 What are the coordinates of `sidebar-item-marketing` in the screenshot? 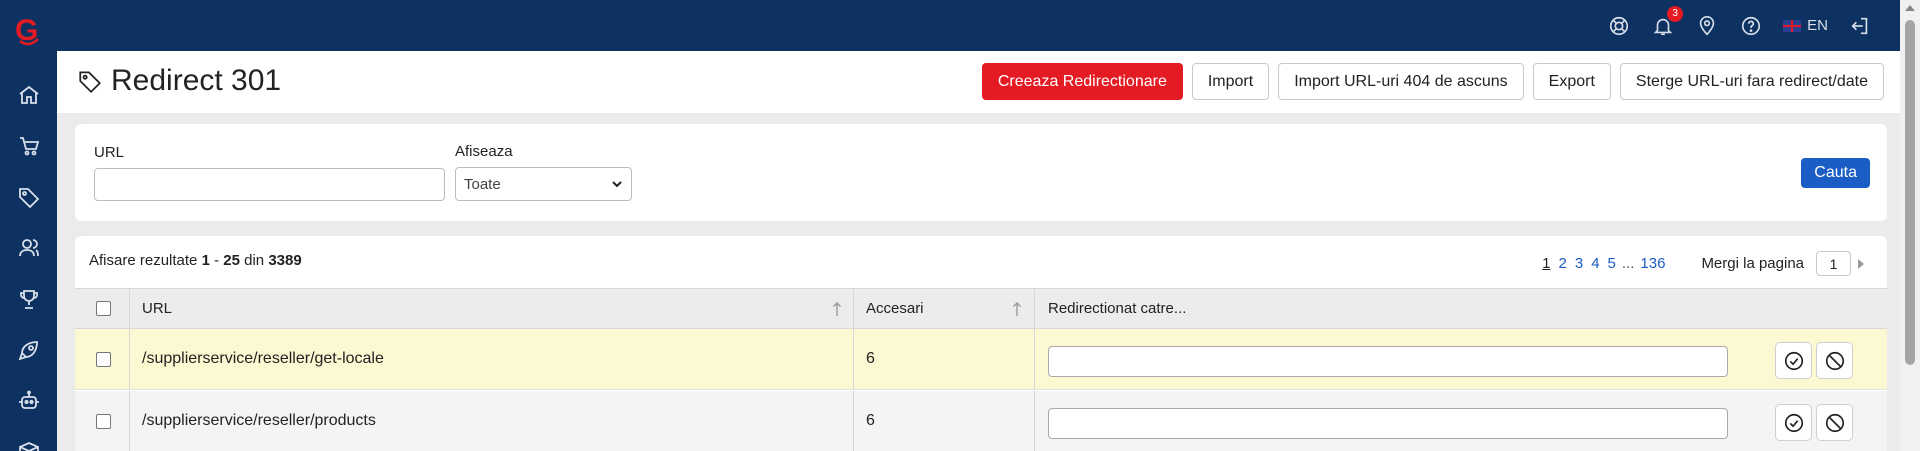 It's located at (29, 299).